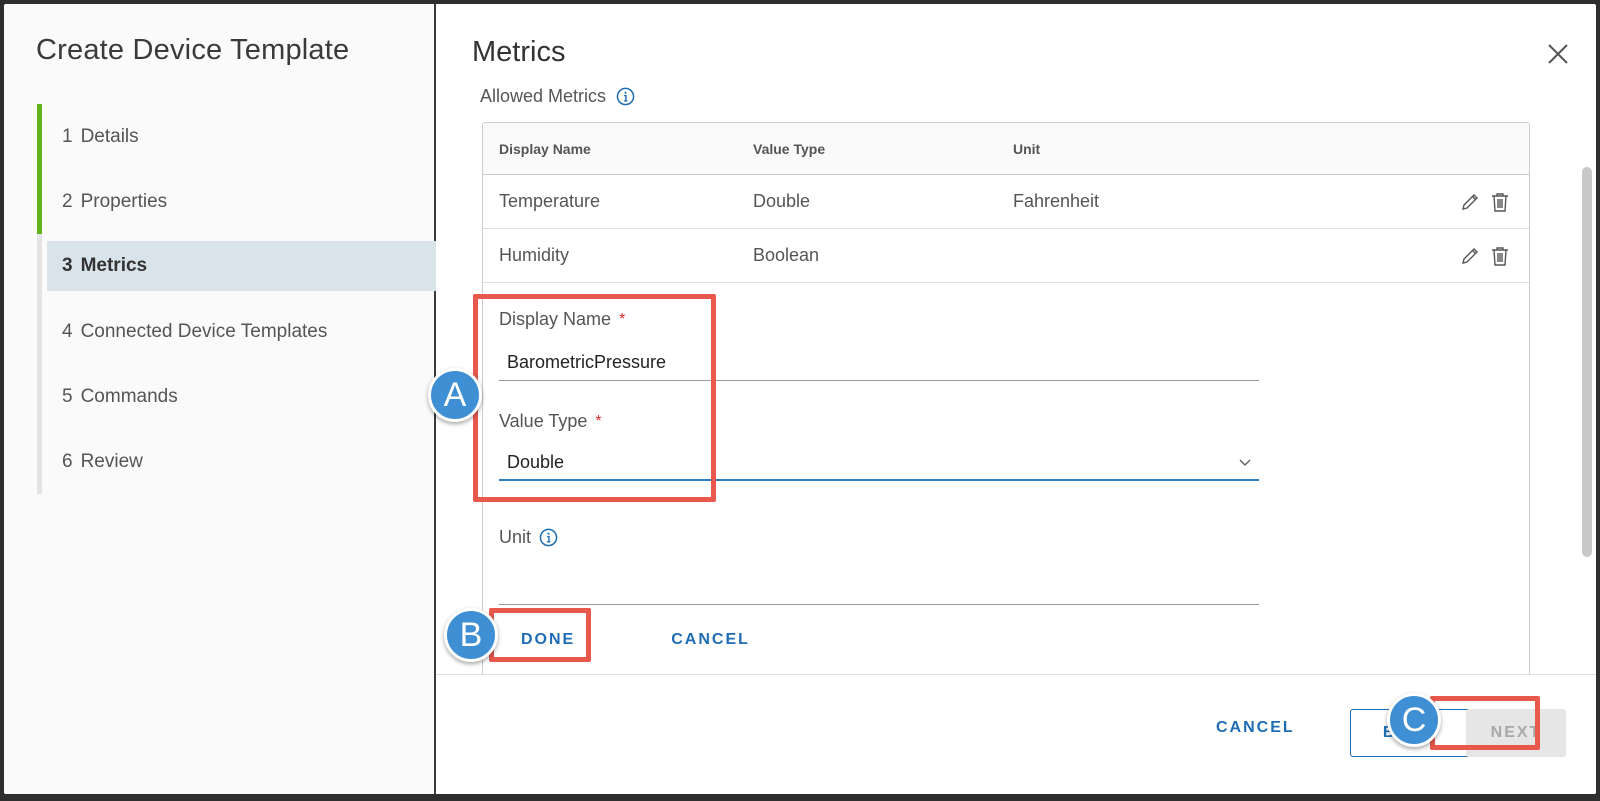 This screenshot has height=801, width=1600. I want to click on grid-header: Display Name Value Type Unit, so click(1006, 149).